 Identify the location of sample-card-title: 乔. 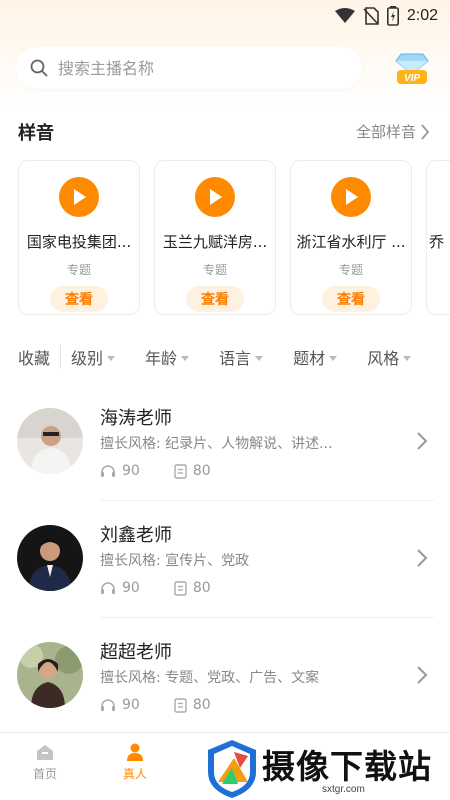
(437, 242).